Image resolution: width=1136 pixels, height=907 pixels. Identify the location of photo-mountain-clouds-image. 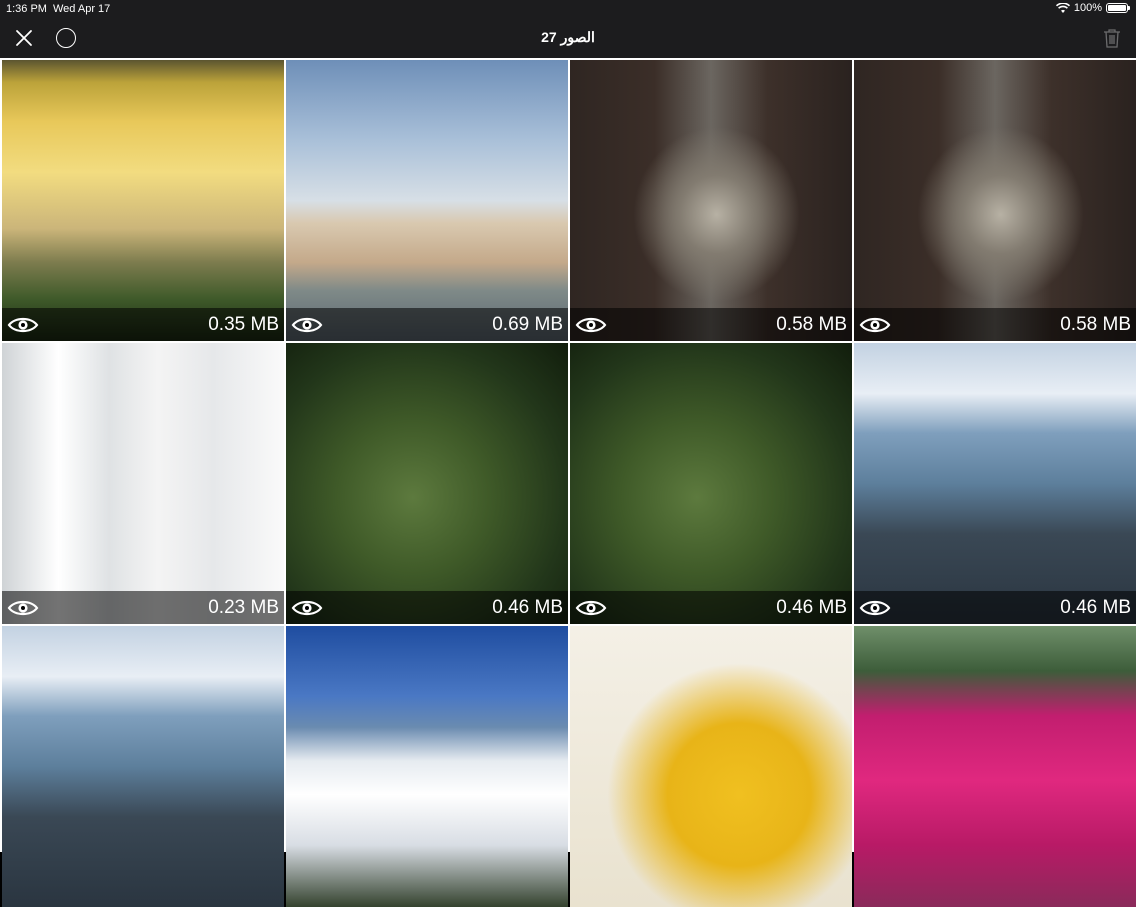
(427, 766).